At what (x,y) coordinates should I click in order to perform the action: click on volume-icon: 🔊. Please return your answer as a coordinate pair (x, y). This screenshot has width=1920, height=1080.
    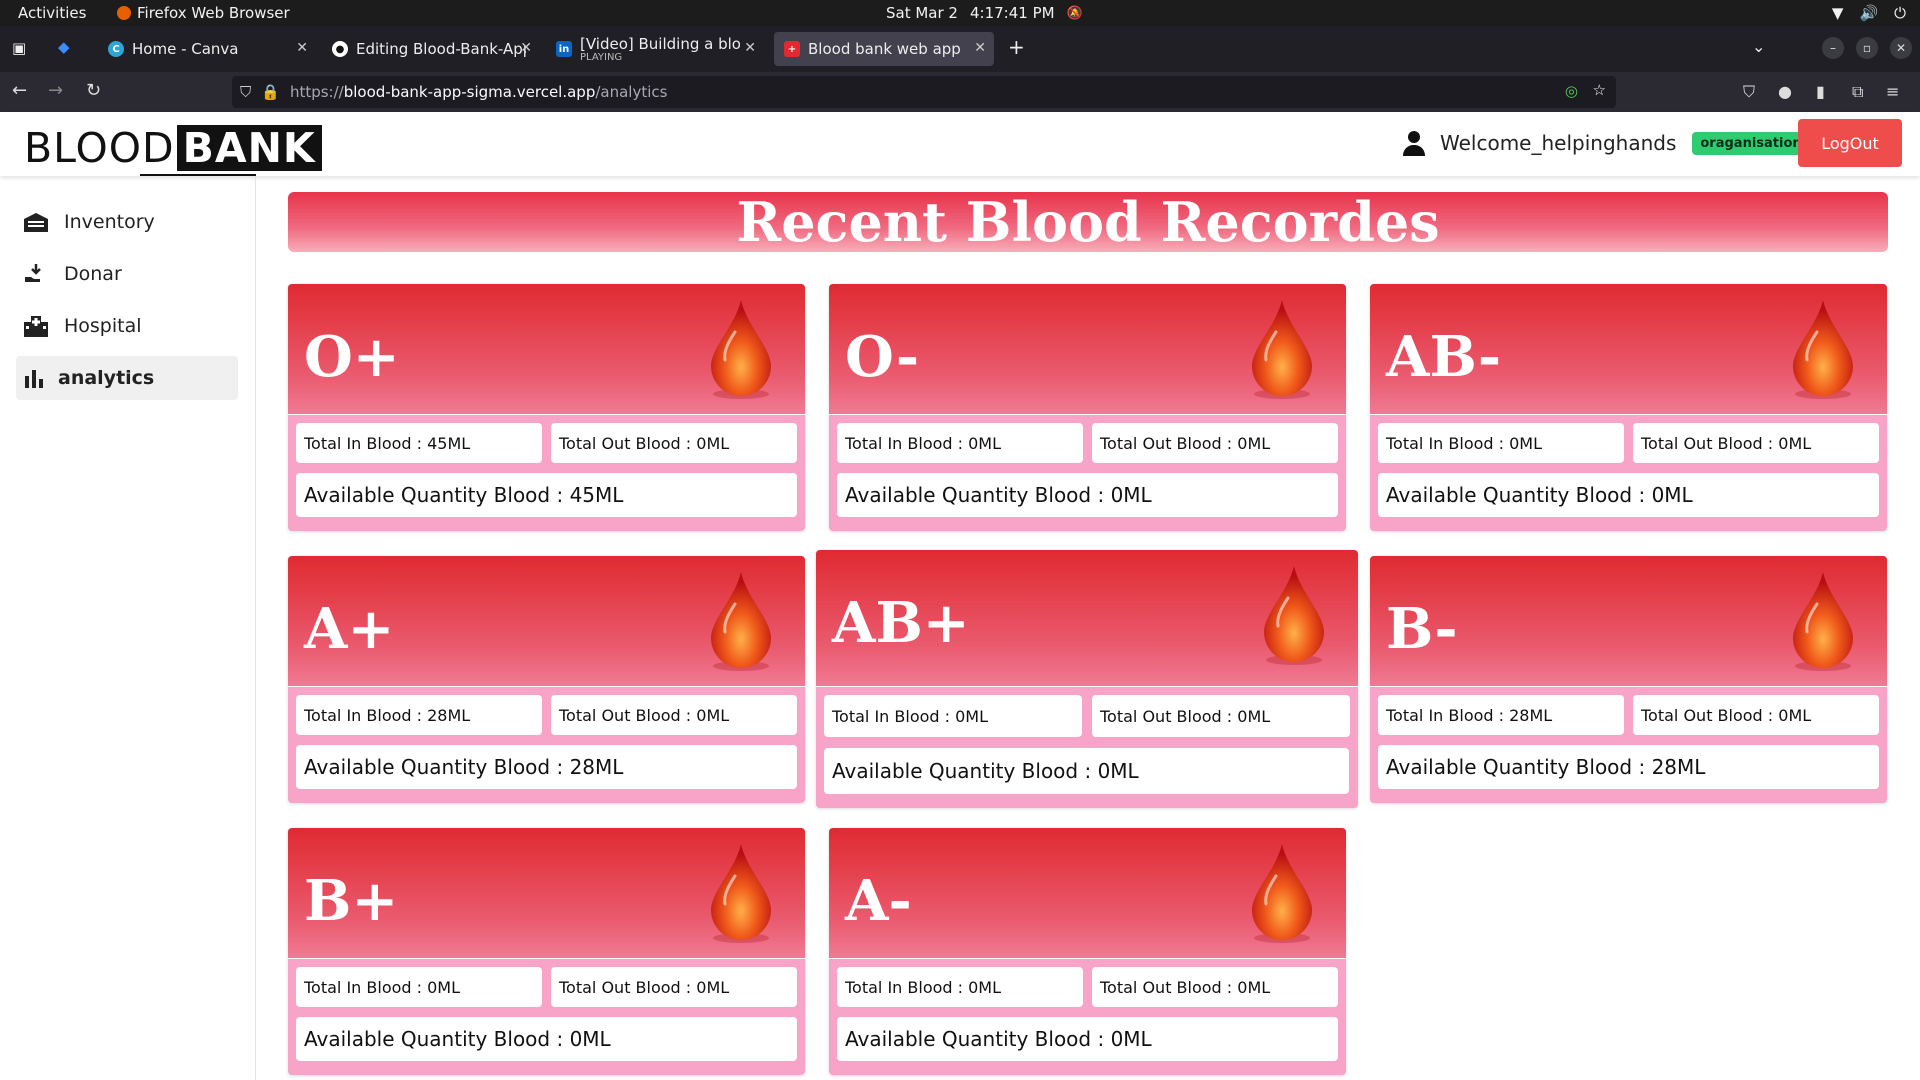
    Looking at the image, I should click on (1869, 13).